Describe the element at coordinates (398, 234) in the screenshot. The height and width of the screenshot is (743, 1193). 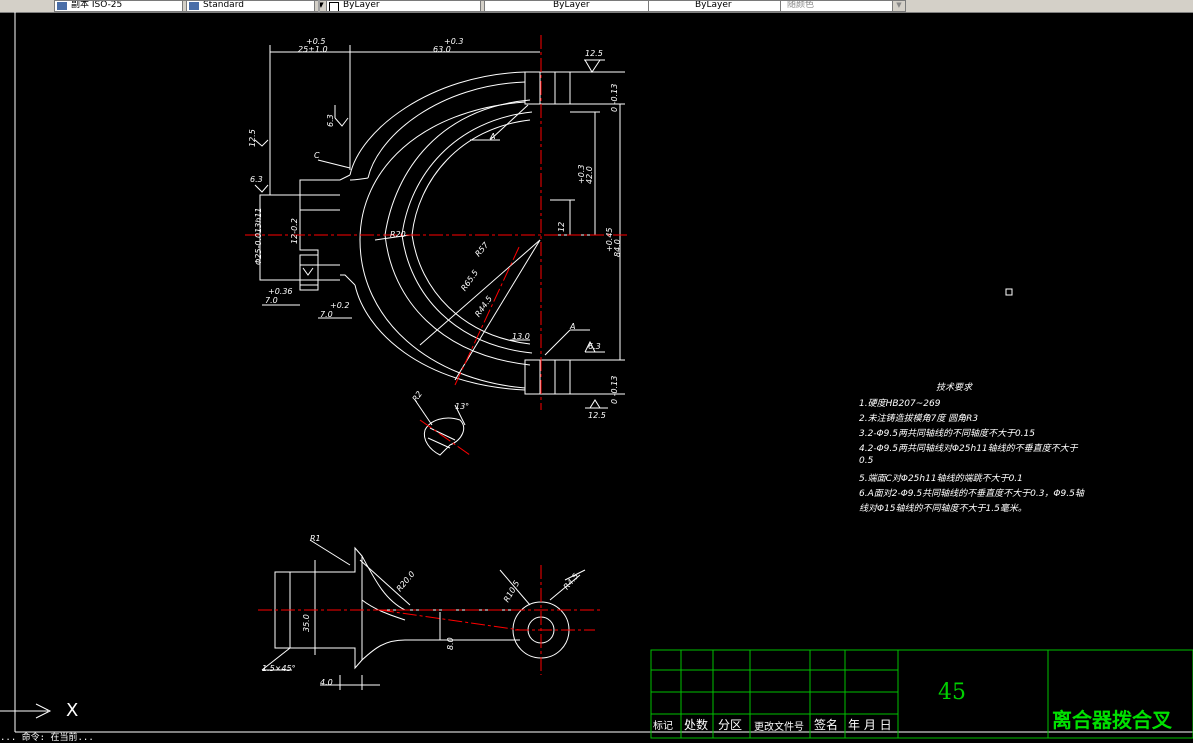
I see `dim-r20: R20` at that location.